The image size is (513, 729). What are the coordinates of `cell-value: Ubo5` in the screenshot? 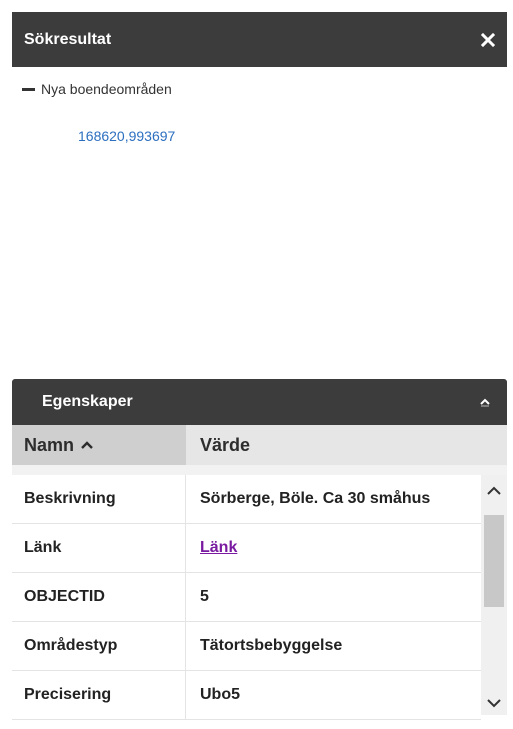 It's located at (220, 694).